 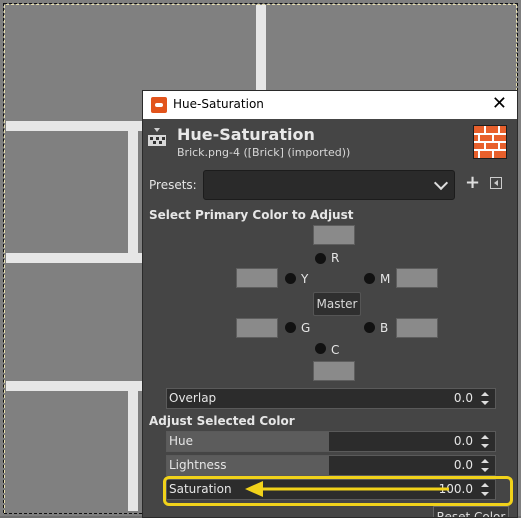 I want to click on close-icon: ✕, so click(x=499, y=104).